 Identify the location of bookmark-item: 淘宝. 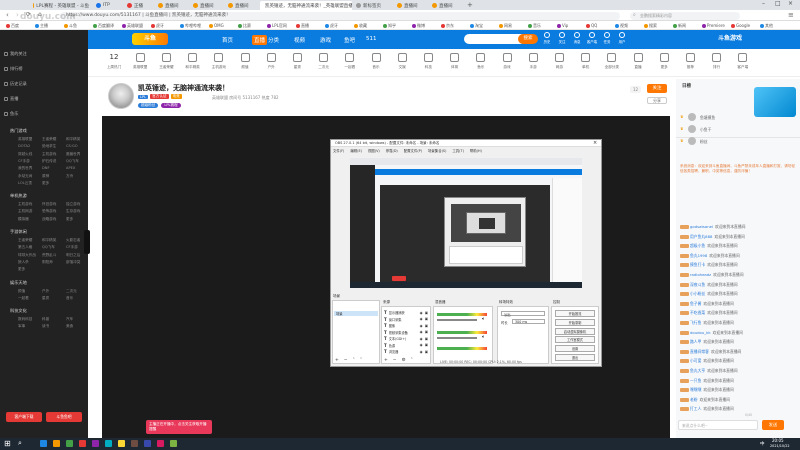
(476, 25).